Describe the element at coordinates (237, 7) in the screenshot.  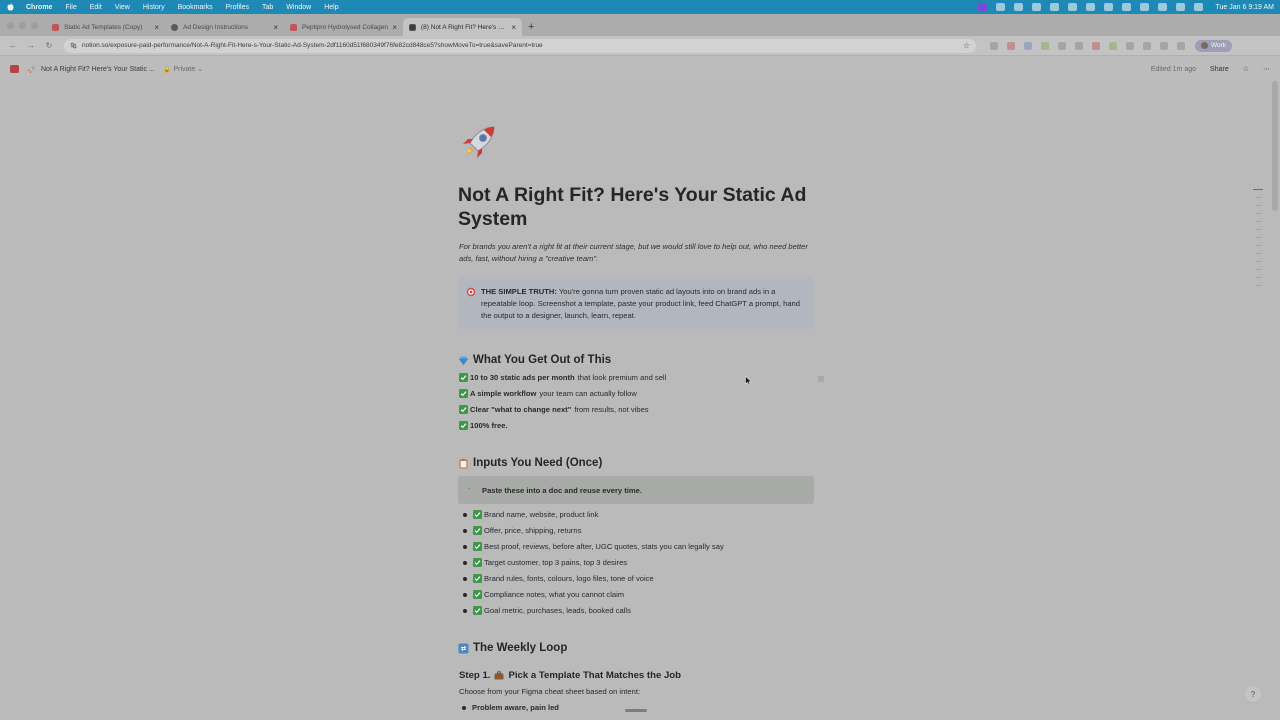
I see `menu-profiles: Profiles` at that location.